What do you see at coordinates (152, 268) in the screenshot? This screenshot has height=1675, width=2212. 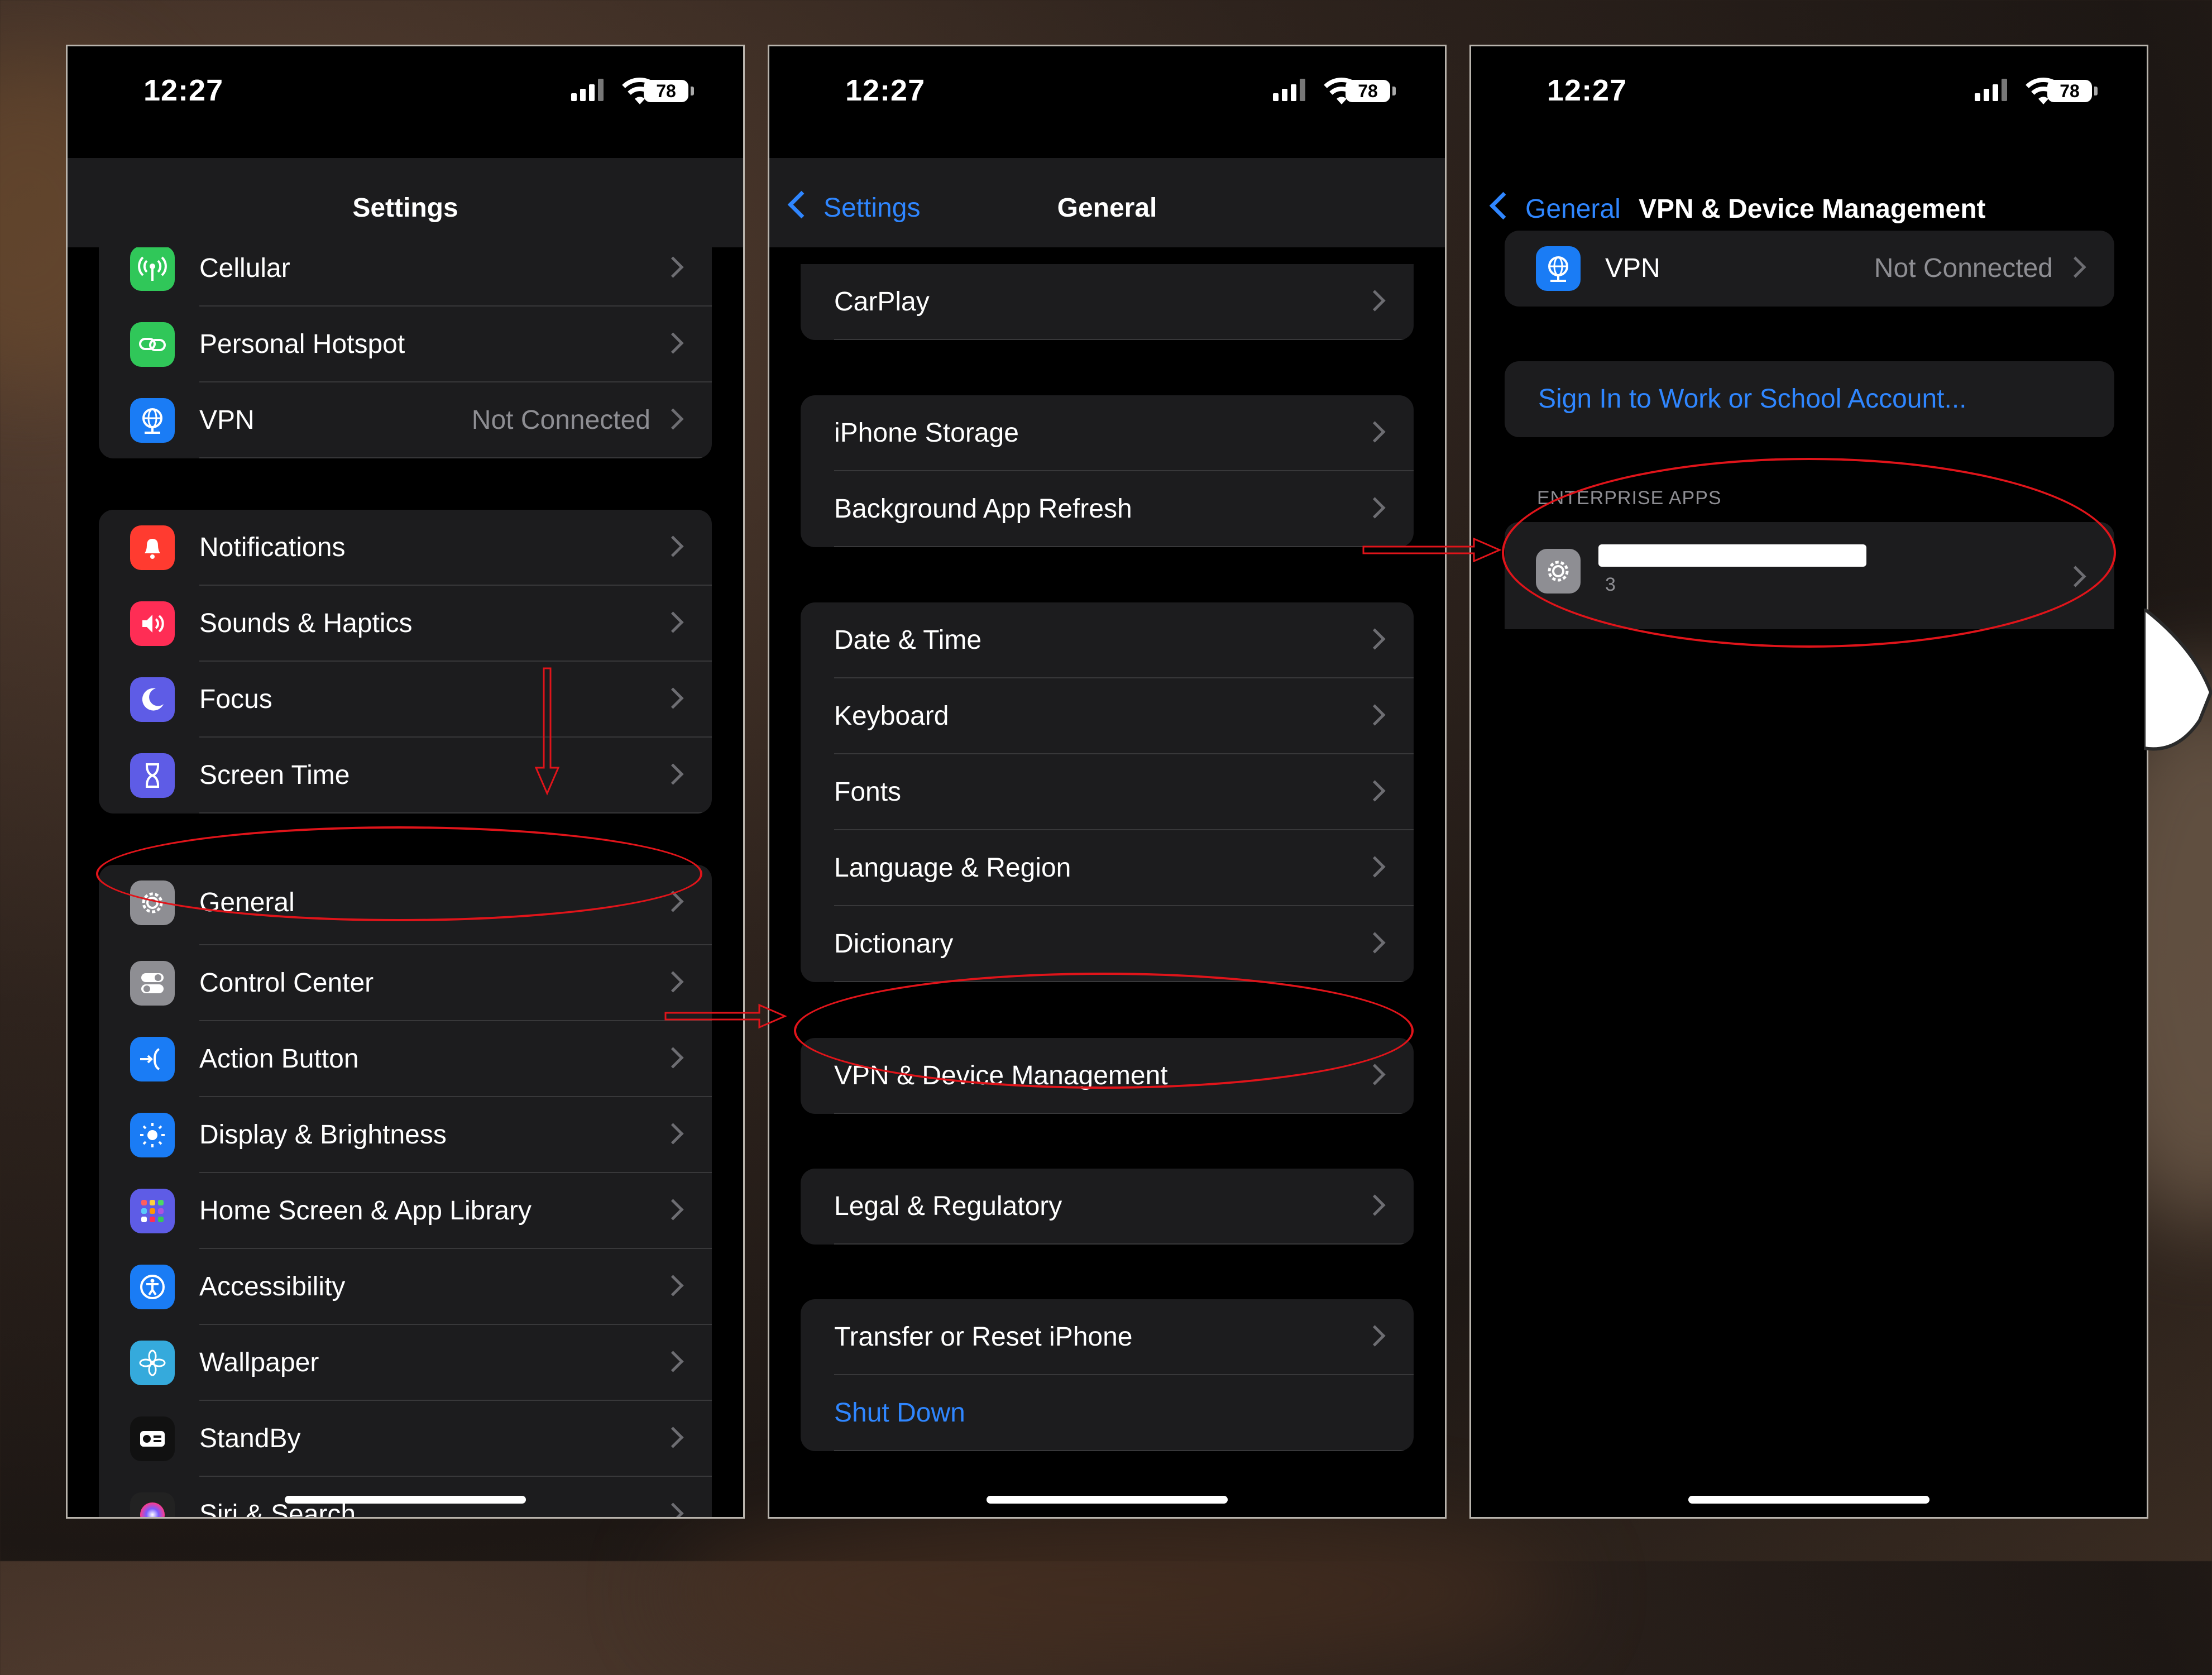 I see `antenna-icon` at bounding box center [152, 268].